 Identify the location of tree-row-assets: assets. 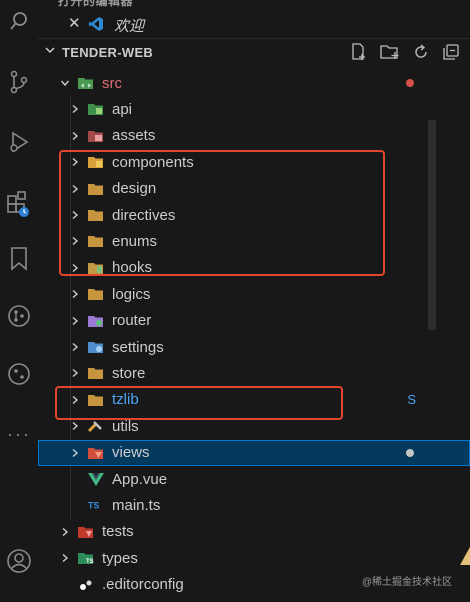
(254, 136).